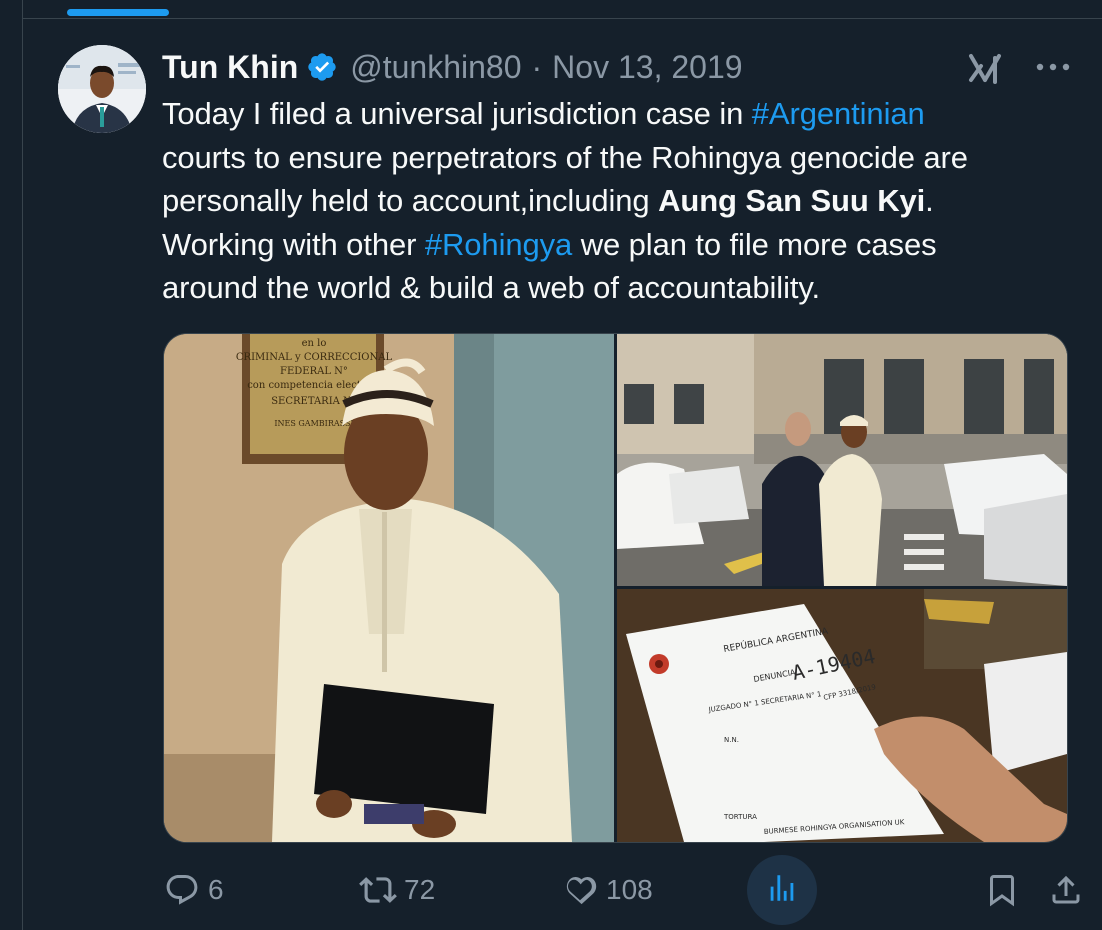 The image size is (1102, 930). I want to click on hashtag-argentinian: #Argentinian, so click(838, 113).